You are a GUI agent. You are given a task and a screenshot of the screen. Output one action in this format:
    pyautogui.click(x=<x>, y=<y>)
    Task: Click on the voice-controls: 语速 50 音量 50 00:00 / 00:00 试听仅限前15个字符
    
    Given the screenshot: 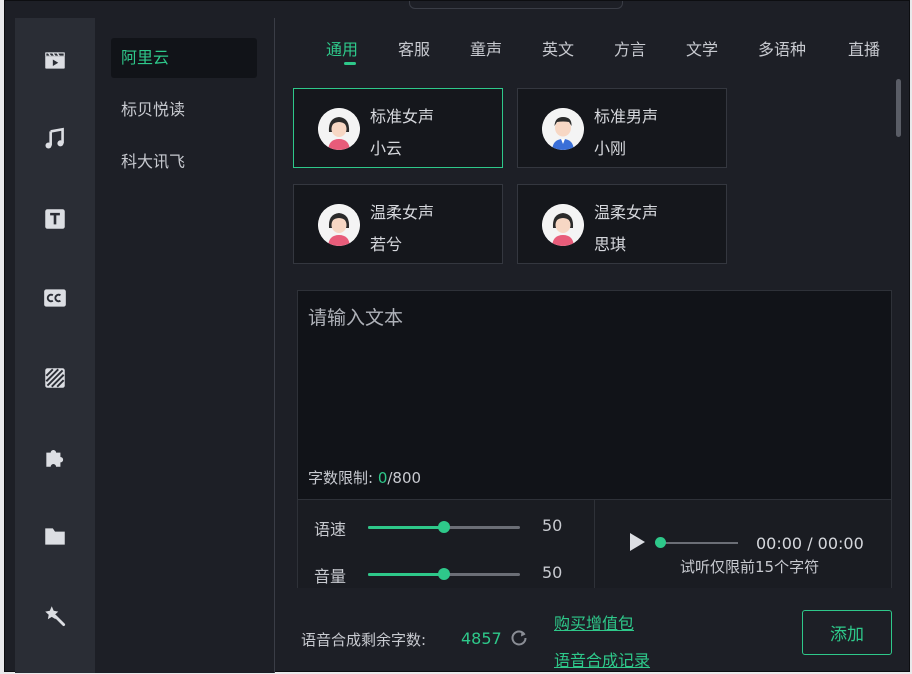 What is the action you would take?
    pyautogui.click(x=594, y=543)
    